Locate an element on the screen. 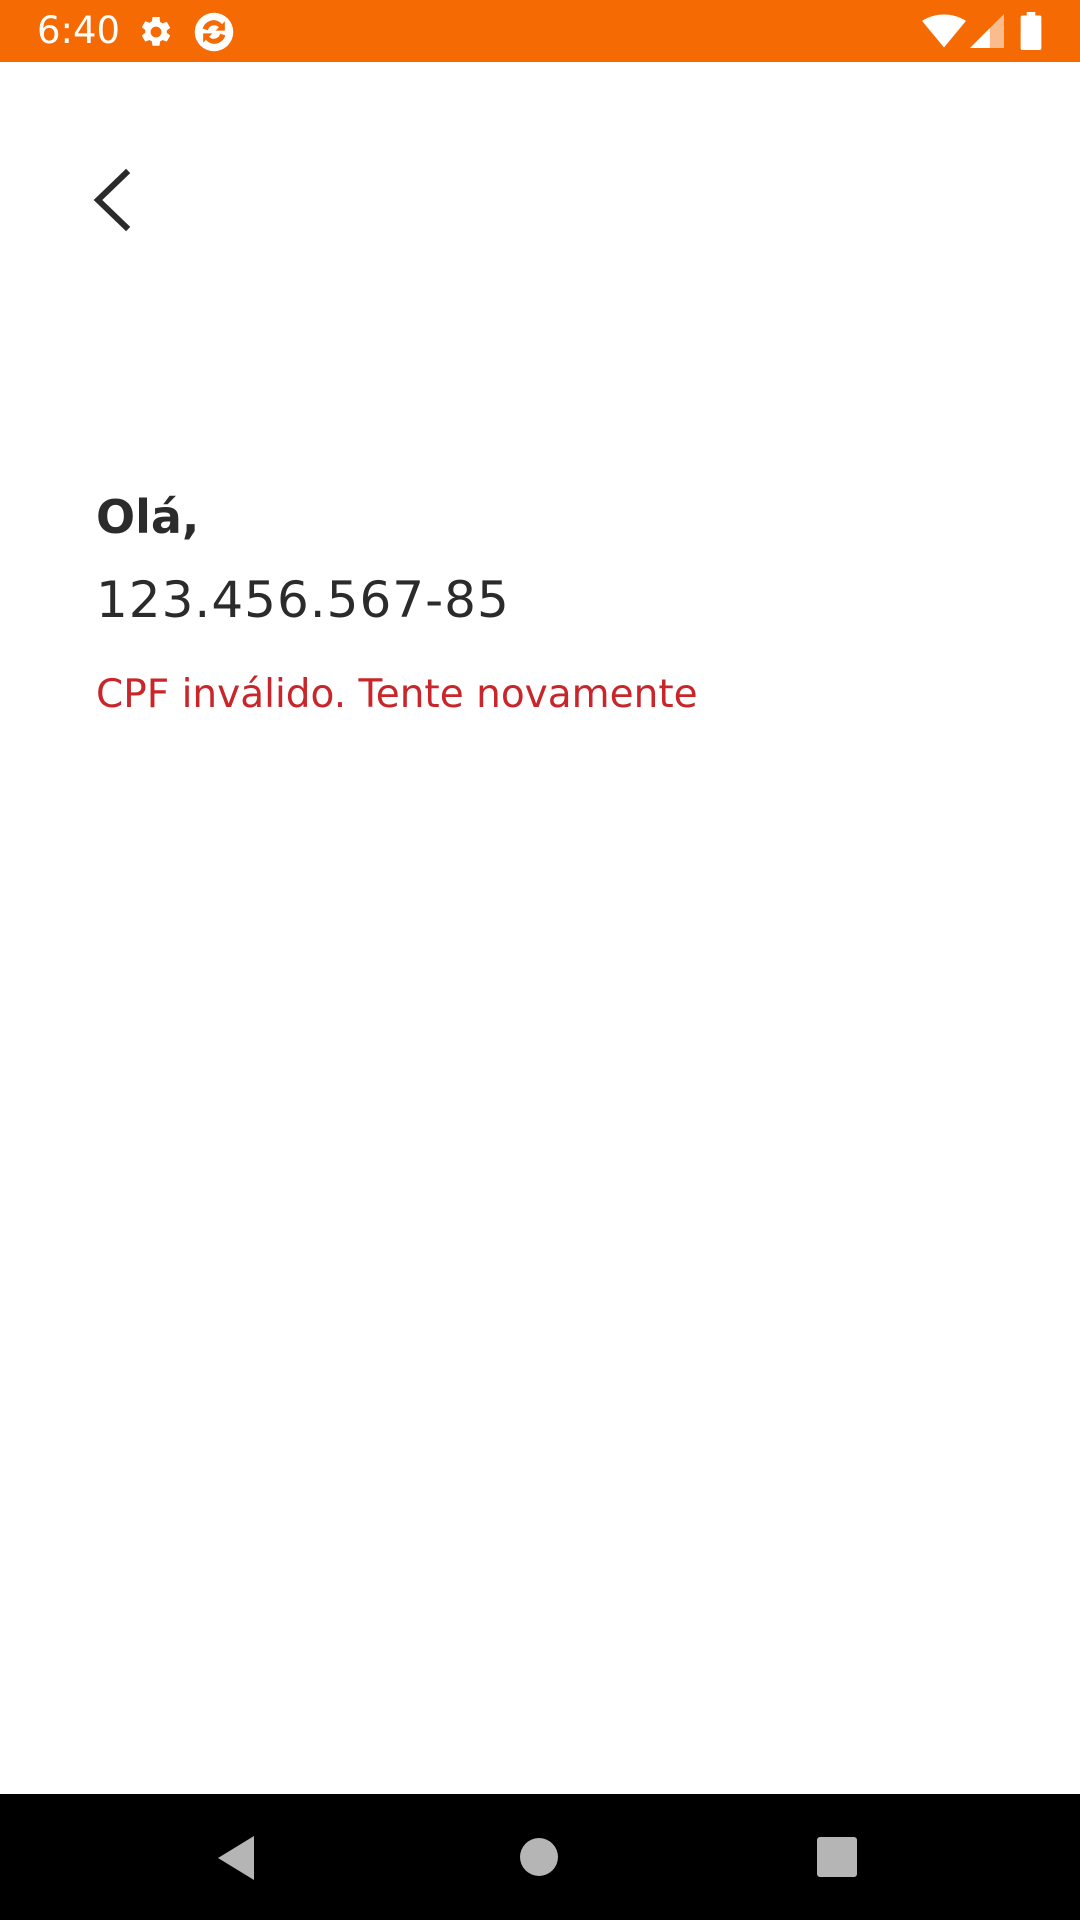 The height and width of the screenshot is (1920, 1080). cell-signal-icon is located at coordinates (987, 31).